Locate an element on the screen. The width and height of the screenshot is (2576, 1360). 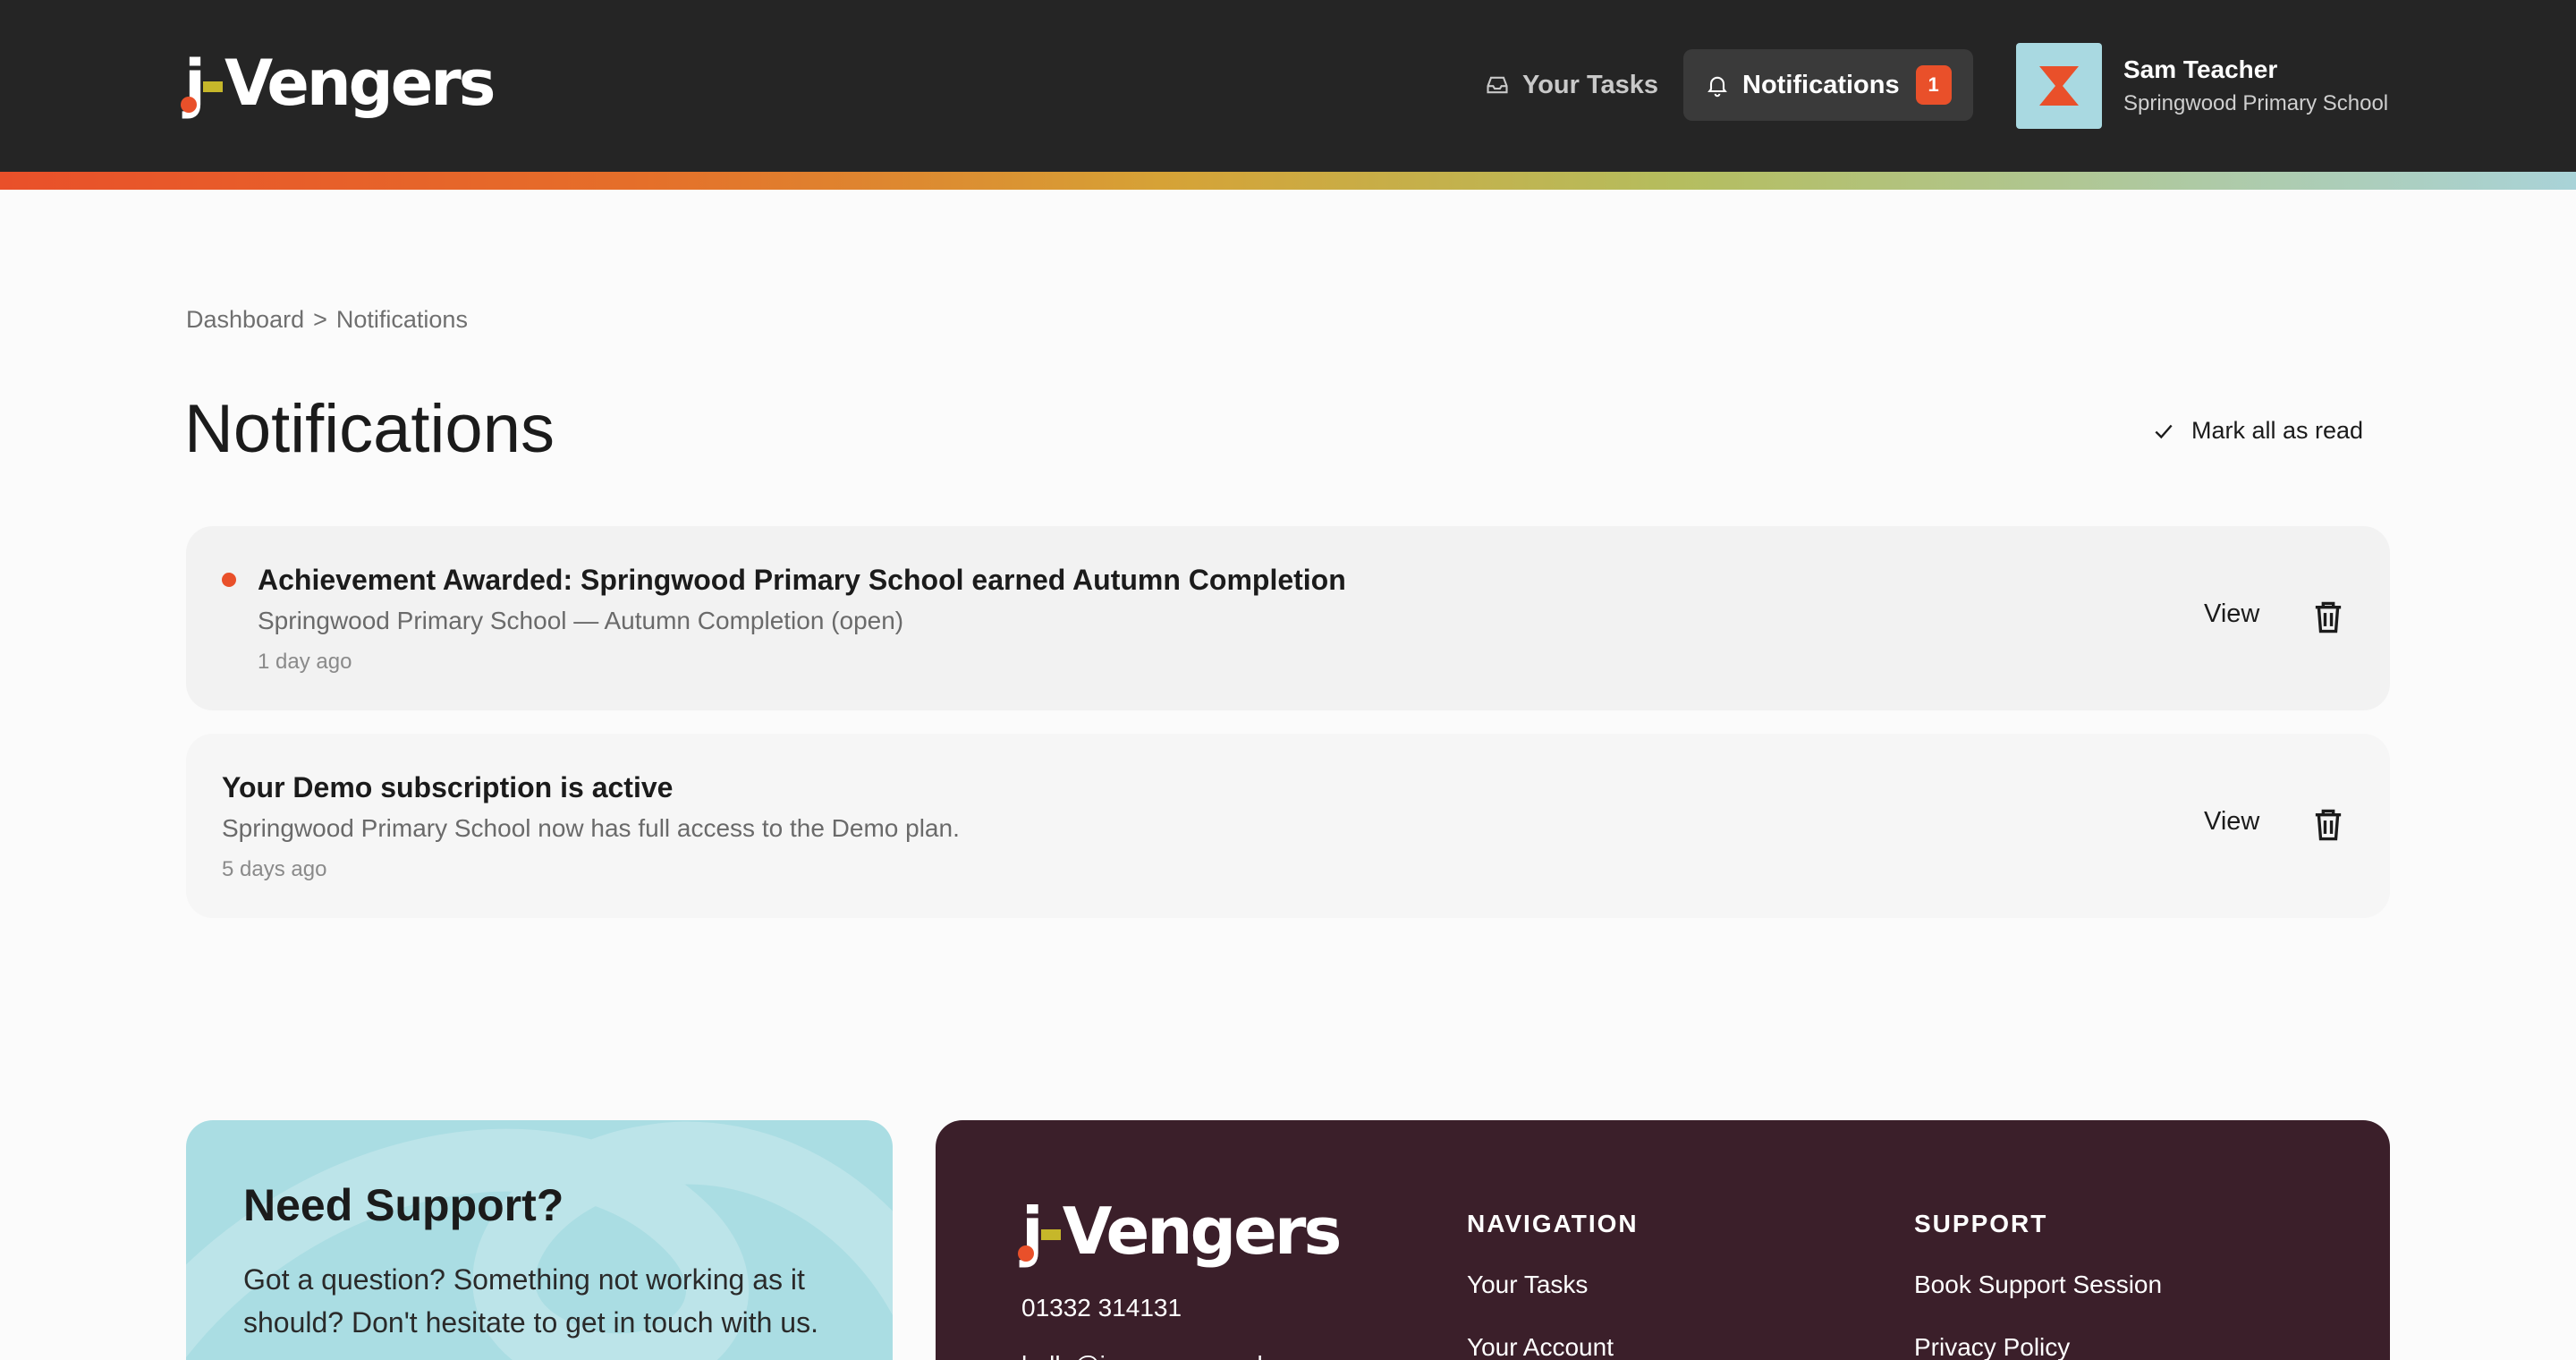
avatar is located at coordinates (2059, 86).